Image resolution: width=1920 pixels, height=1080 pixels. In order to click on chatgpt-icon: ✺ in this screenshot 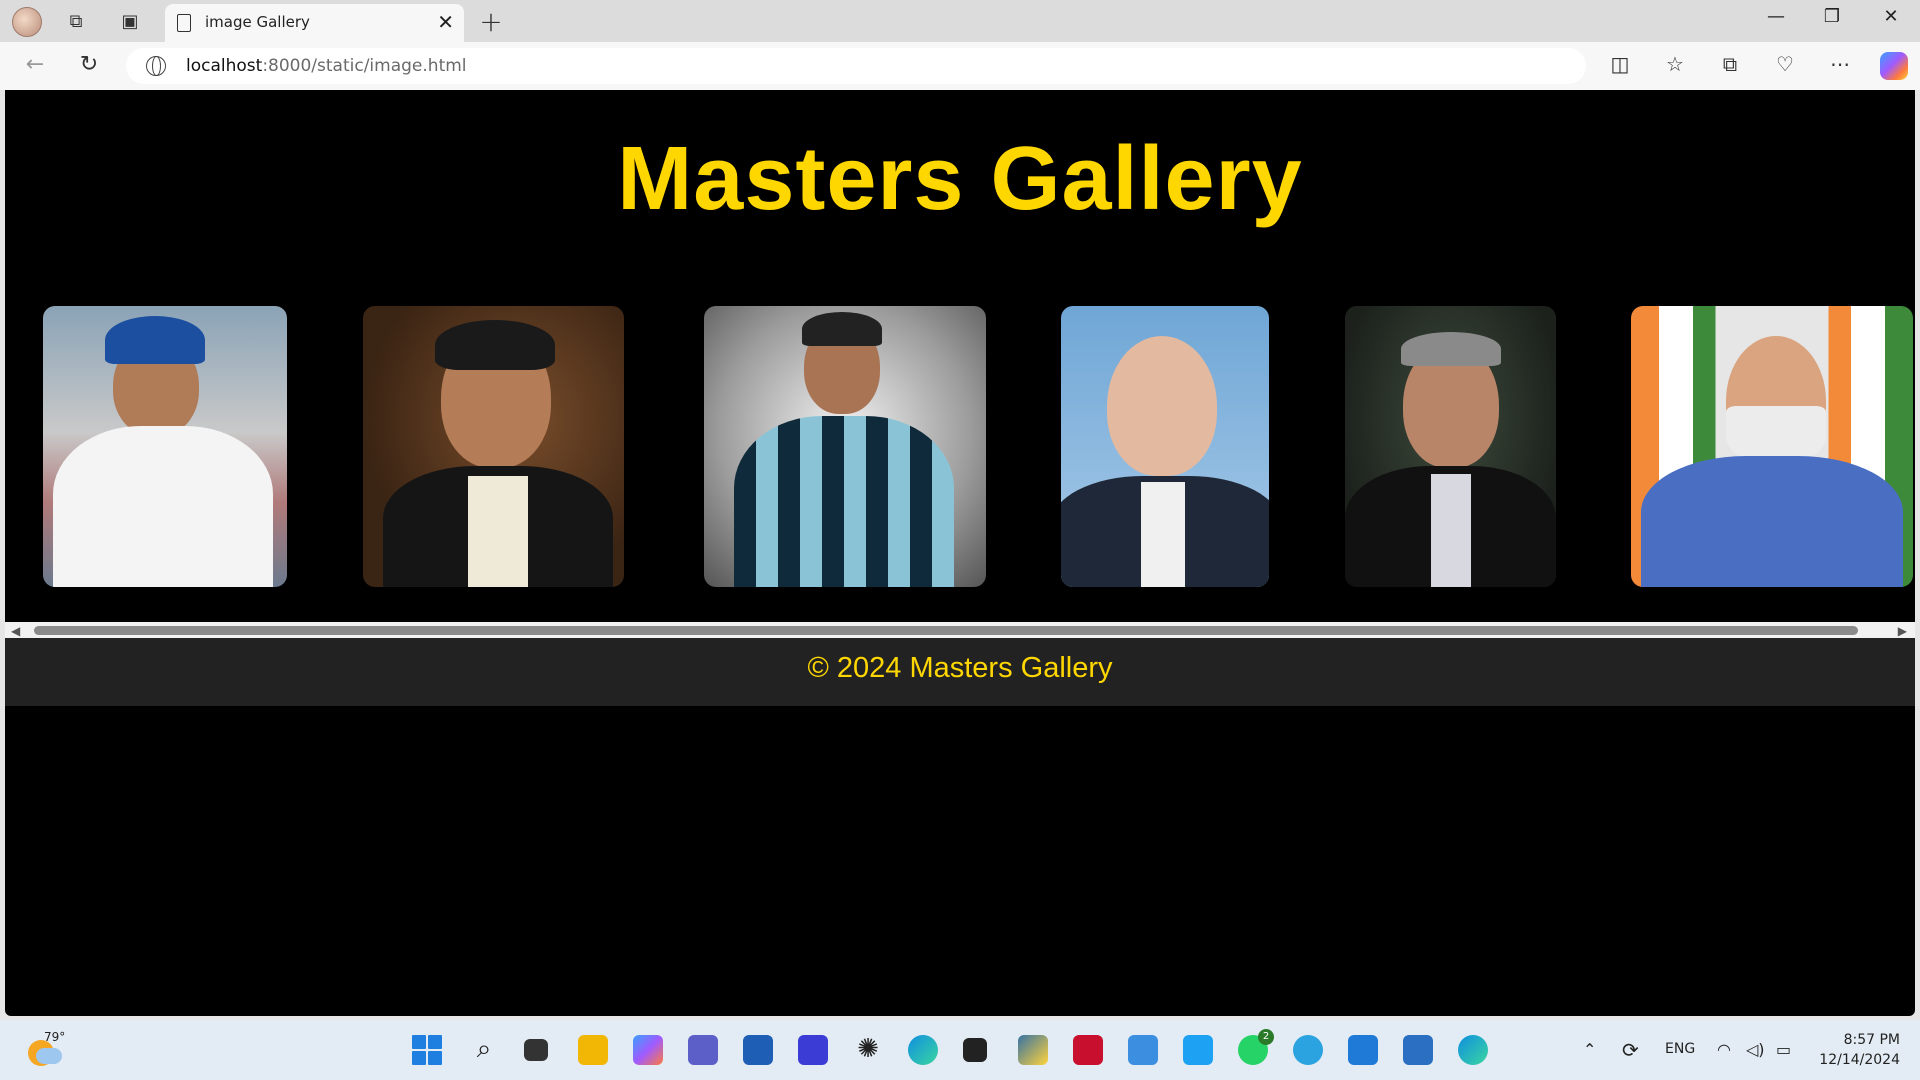, I will do `click(868, 1049)`.